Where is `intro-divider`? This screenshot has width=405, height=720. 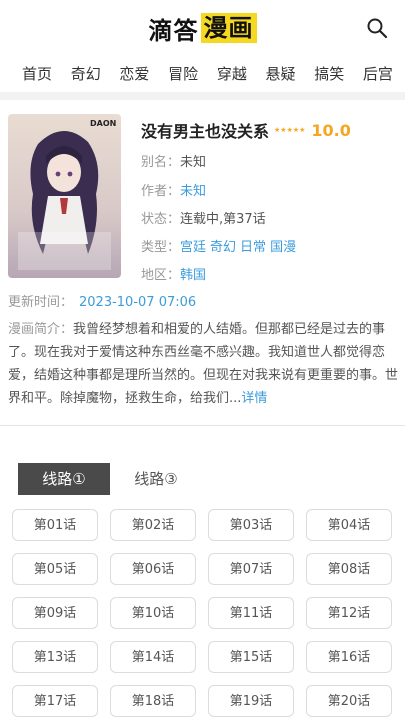
intro-divider is located at coordinates (202, 425).